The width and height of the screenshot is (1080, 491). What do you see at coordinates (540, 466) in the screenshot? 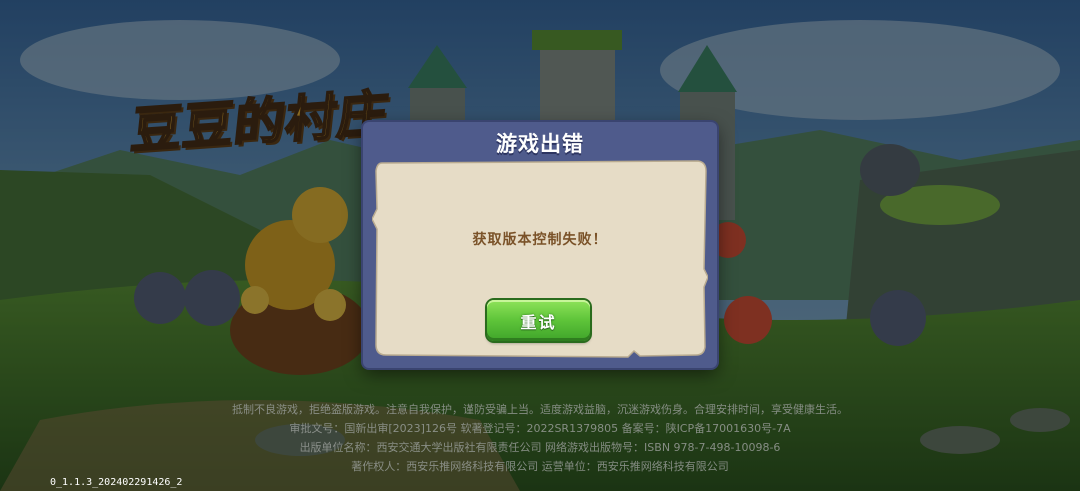
I see `notice-line-4: 著作权人：西安乐推网络科技有限公司 运营单位：西安乐推网络科技有限公司` at bounding box center [540, 466].